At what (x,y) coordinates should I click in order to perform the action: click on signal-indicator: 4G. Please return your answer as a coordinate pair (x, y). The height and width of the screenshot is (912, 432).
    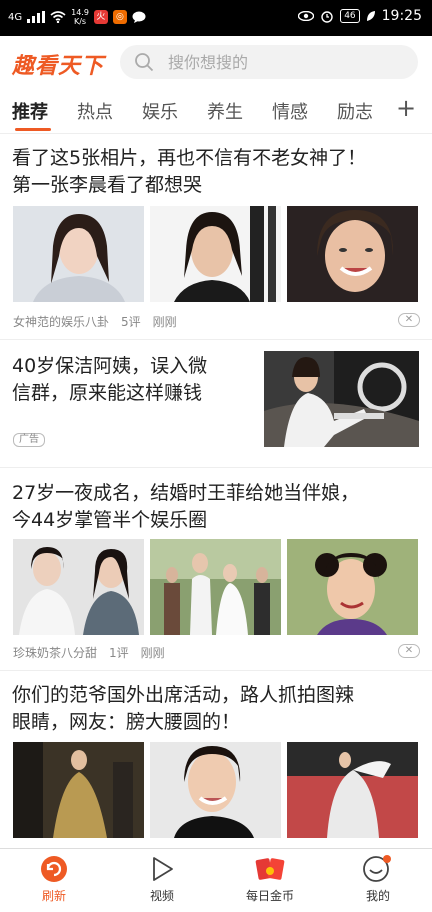
    Looking at the image, I should click on (15, 17).